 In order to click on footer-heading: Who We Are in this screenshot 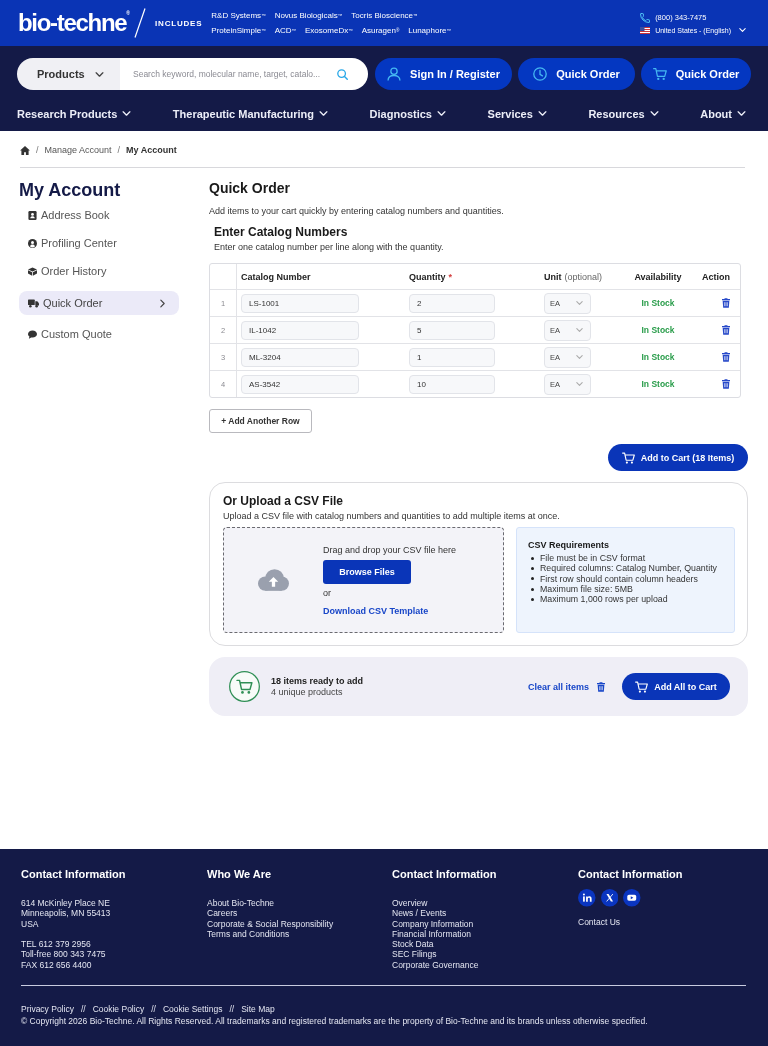, I will do `click(240, 874)`.